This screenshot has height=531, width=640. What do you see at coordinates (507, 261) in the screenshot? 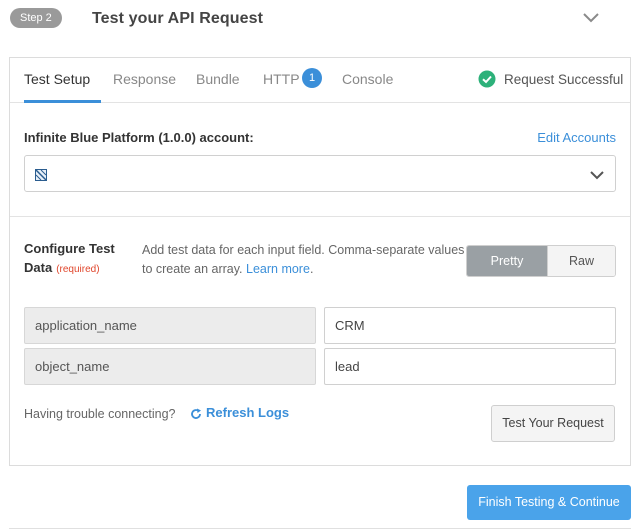
I see `pretty-toggle-button: Pretty` at bounding box center [507, 261].